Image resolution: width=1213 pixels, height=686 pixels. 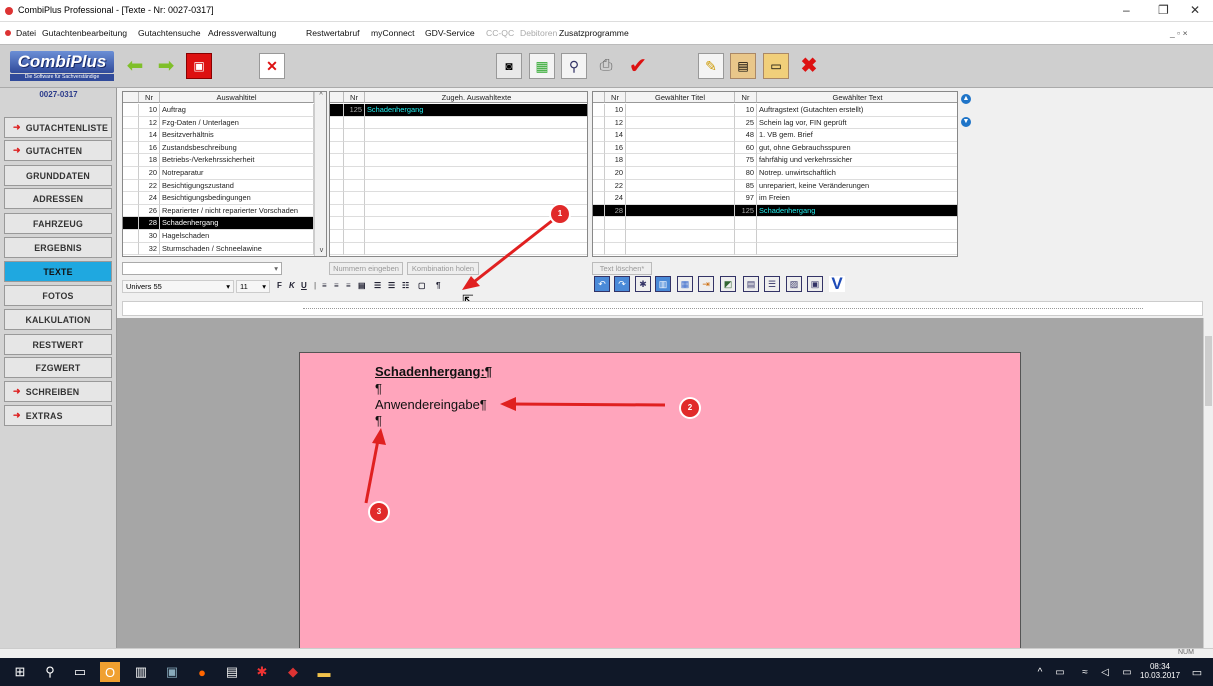 What do you see at coordinates (560, 214) in the screenshot?
I see `annotation-badge-1: 1` at bounding box center [560, 214].